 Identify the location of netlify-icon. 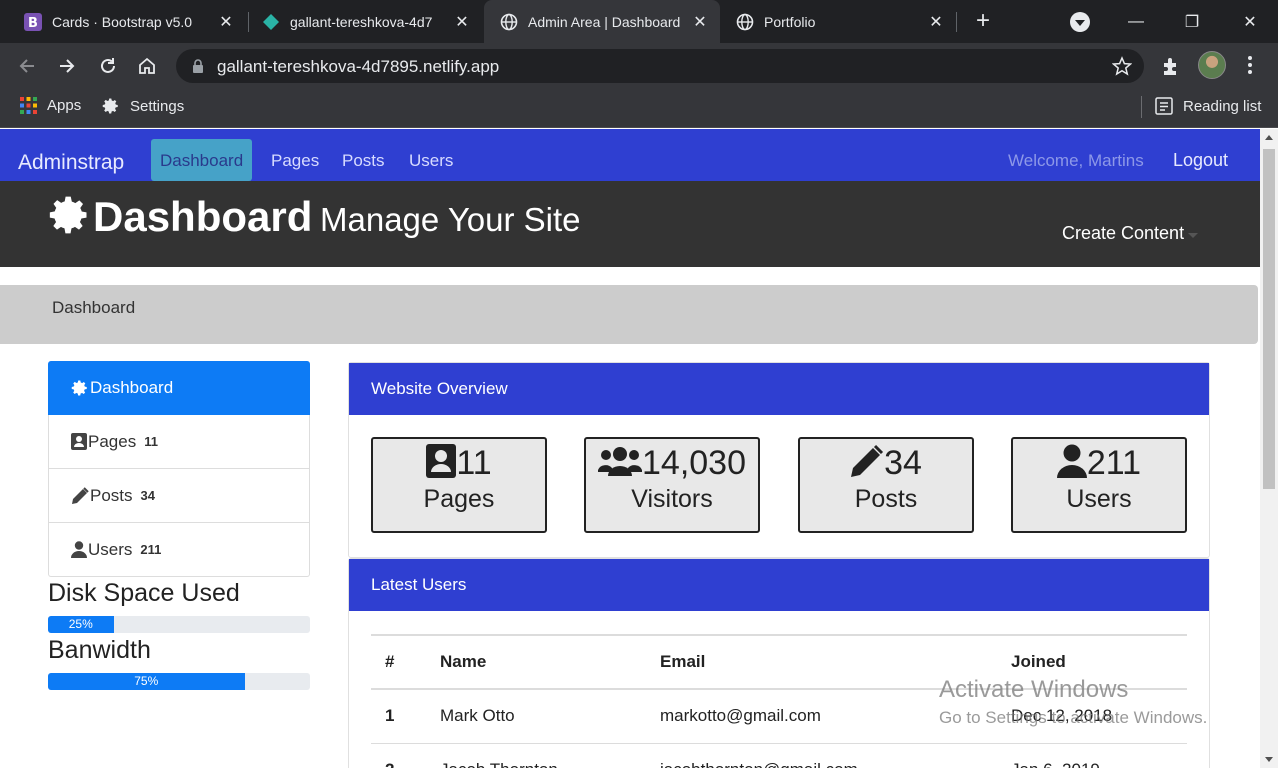
(271, 22).